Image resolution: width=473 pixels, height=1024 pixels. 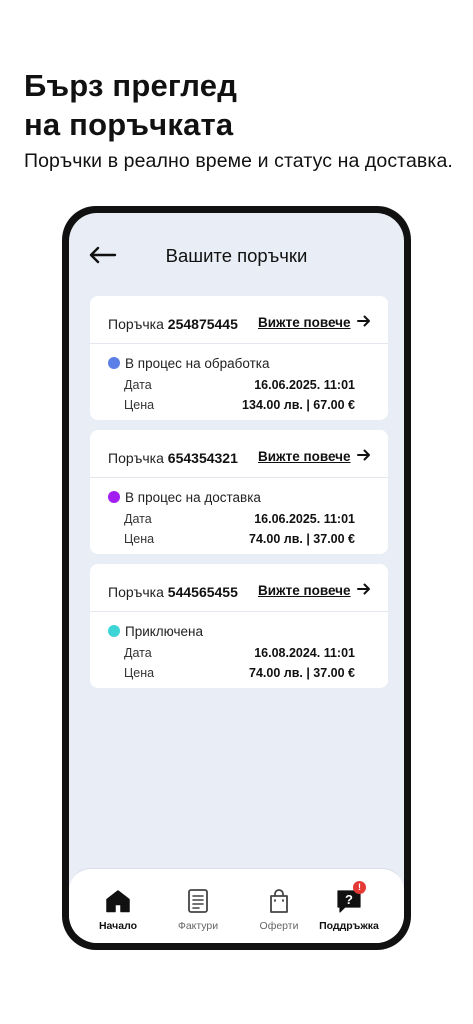 I want to click on nav-label-invoices: Фактури, so click(x=198, y=926).